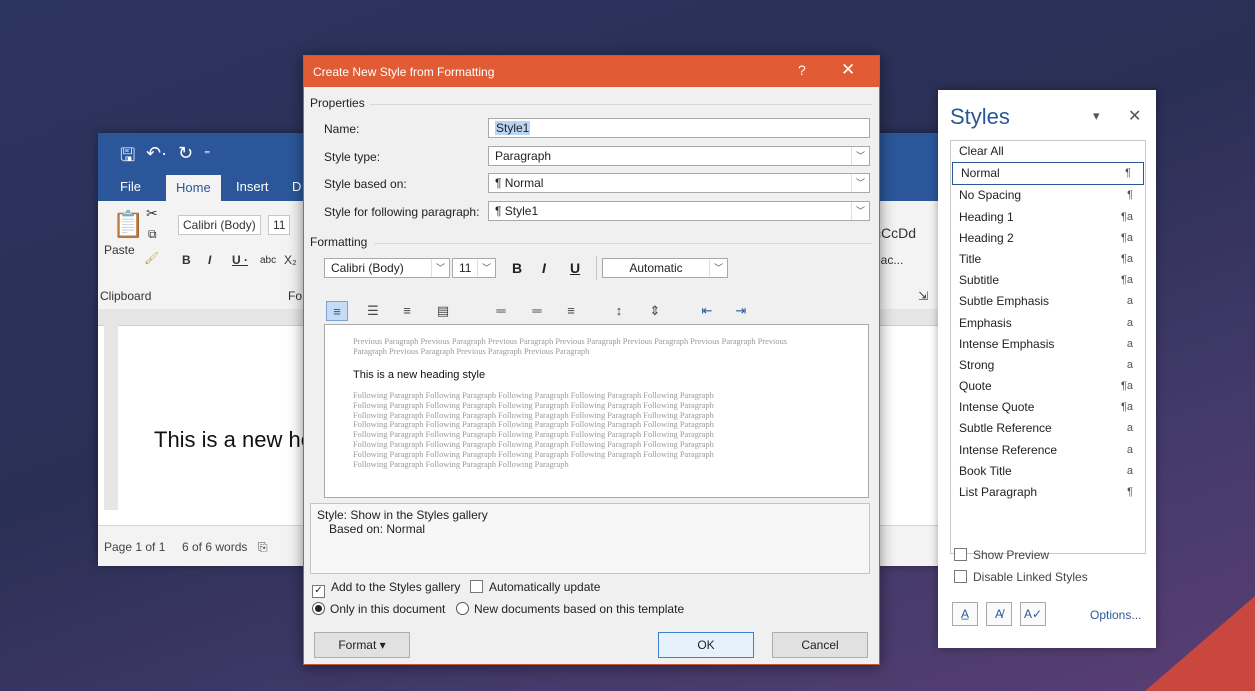 Image resolution: width=1255 pixels, height=691 pixels. I want to click on following-paragraph-label: Style for following paragraph:, so click(402, 212).